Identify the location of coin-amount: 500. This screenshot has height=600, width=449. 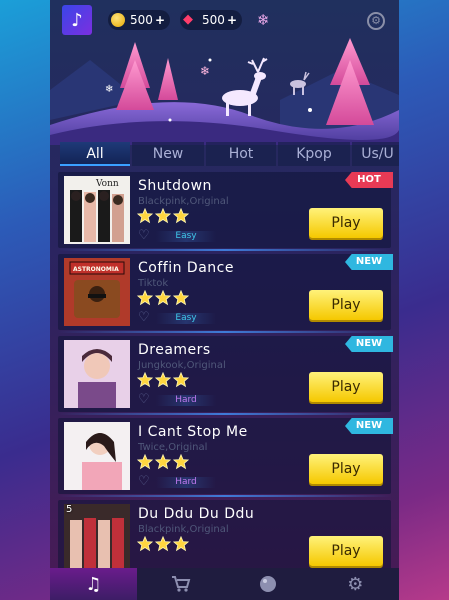
(141, 20).